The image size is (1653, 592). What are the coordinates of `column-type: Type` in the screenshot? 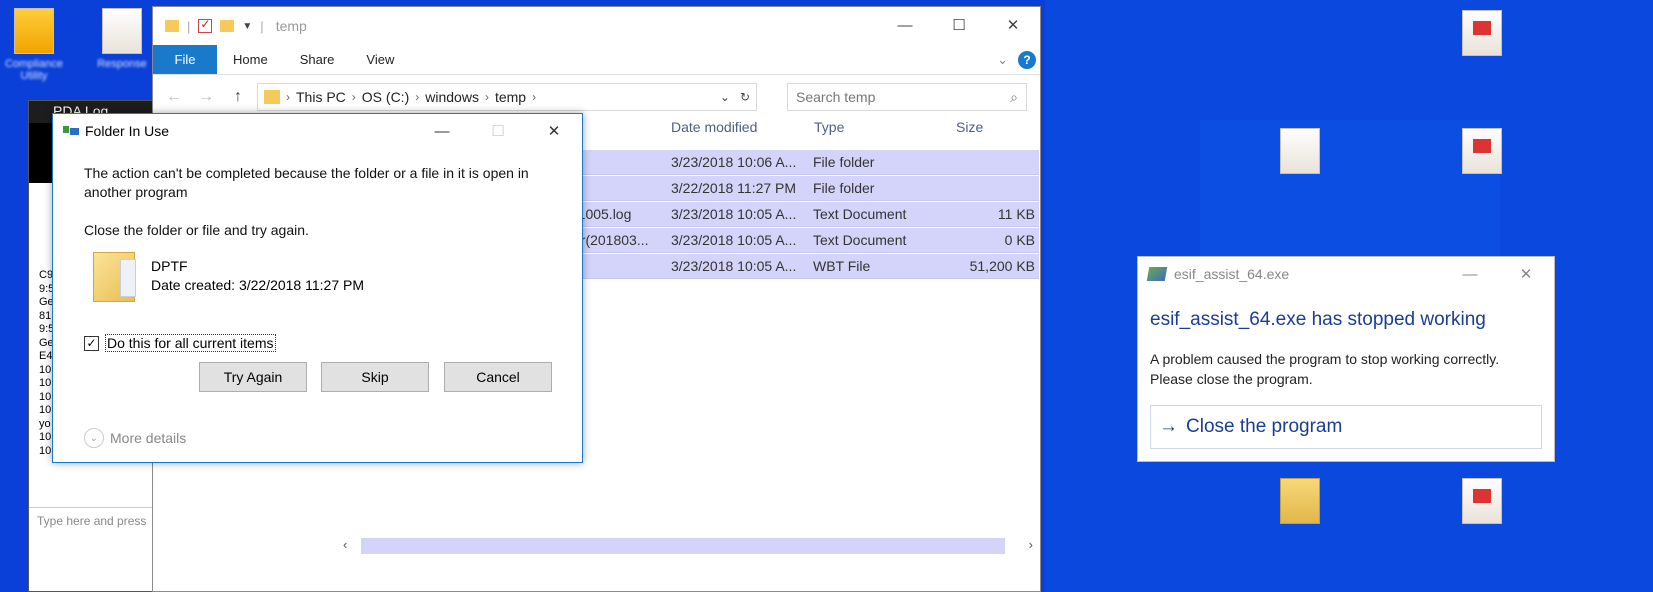 It's located at (885, 127).